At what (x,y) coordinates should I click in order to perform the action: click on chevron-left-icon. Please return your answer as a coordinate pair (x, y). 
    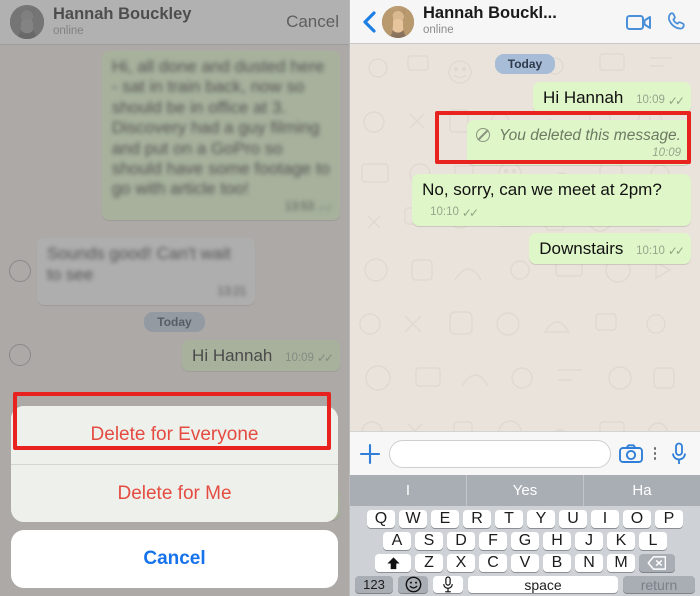
    Looking at the image, I should click on (369, 22).